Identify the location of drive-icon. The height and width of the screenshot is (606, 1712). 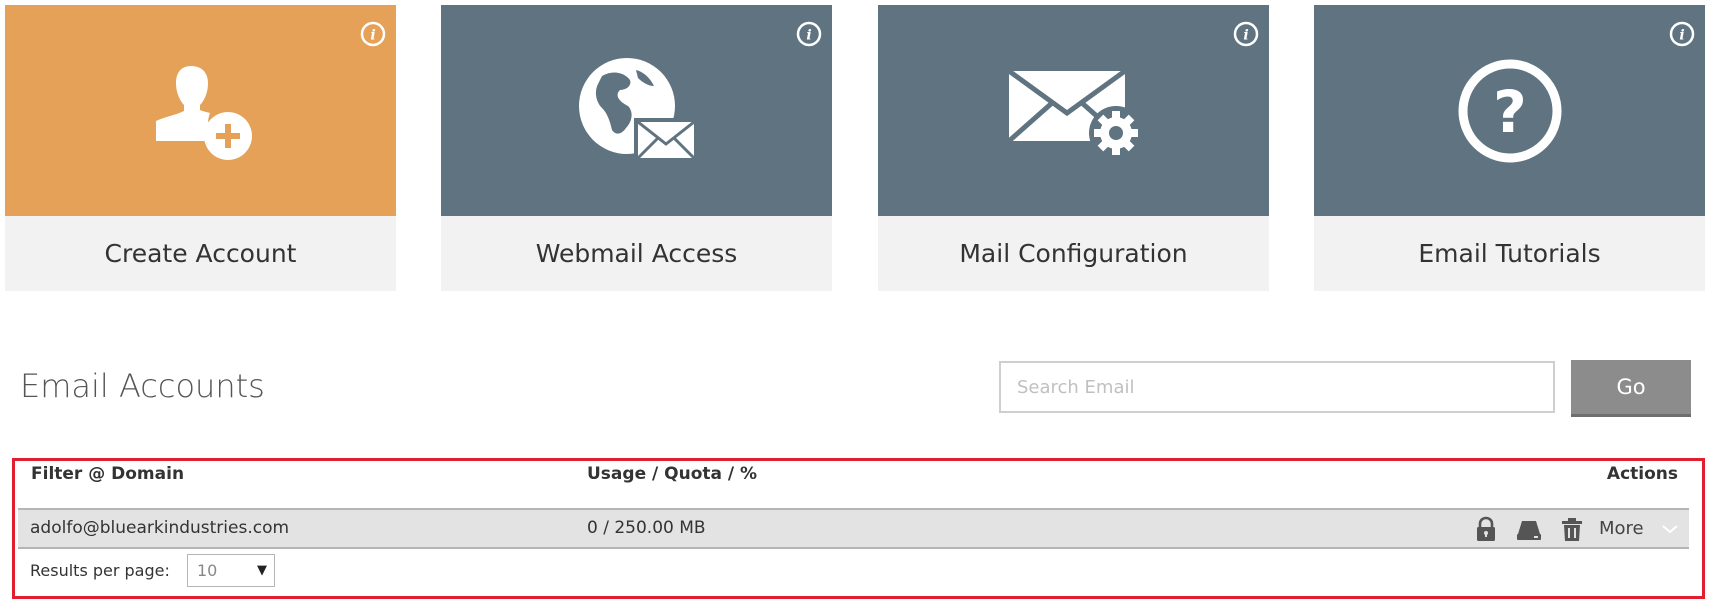
(1529, 529).